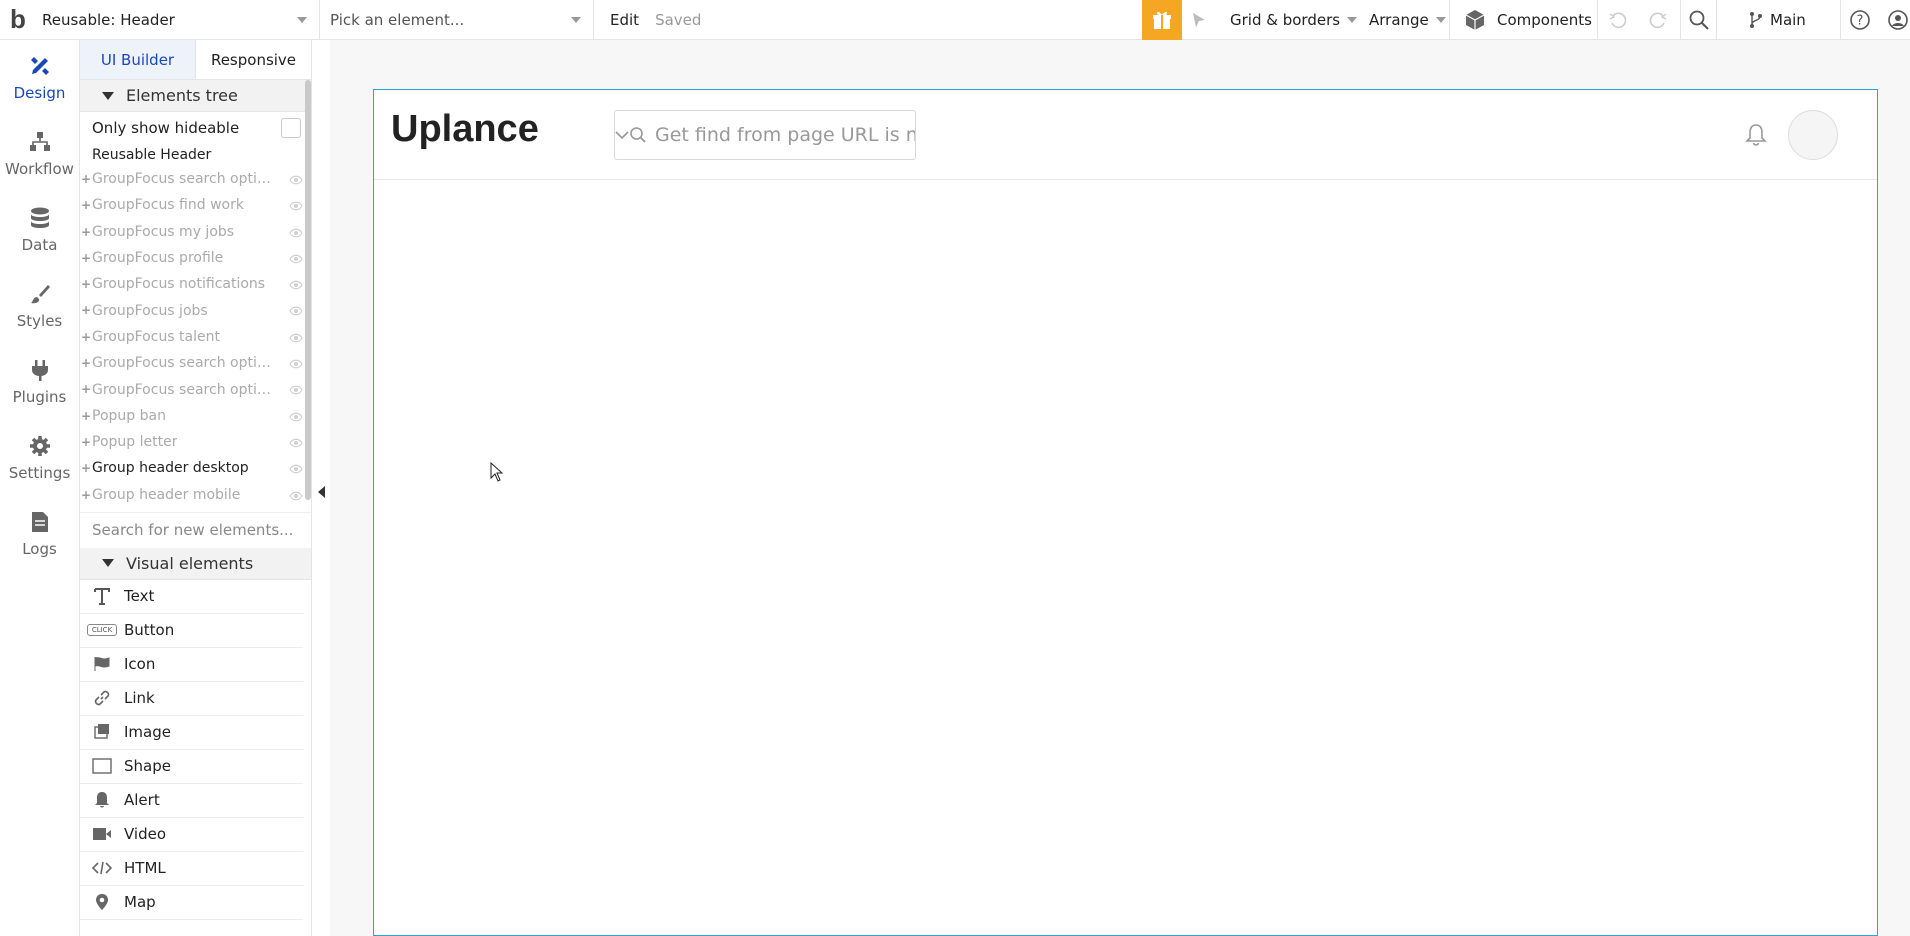 This screenshot has height=936, width=1910. Describe the element at coordinates (137, 59) in the screenshot. I see `tab-ui-builder: UI Builder` at that location.